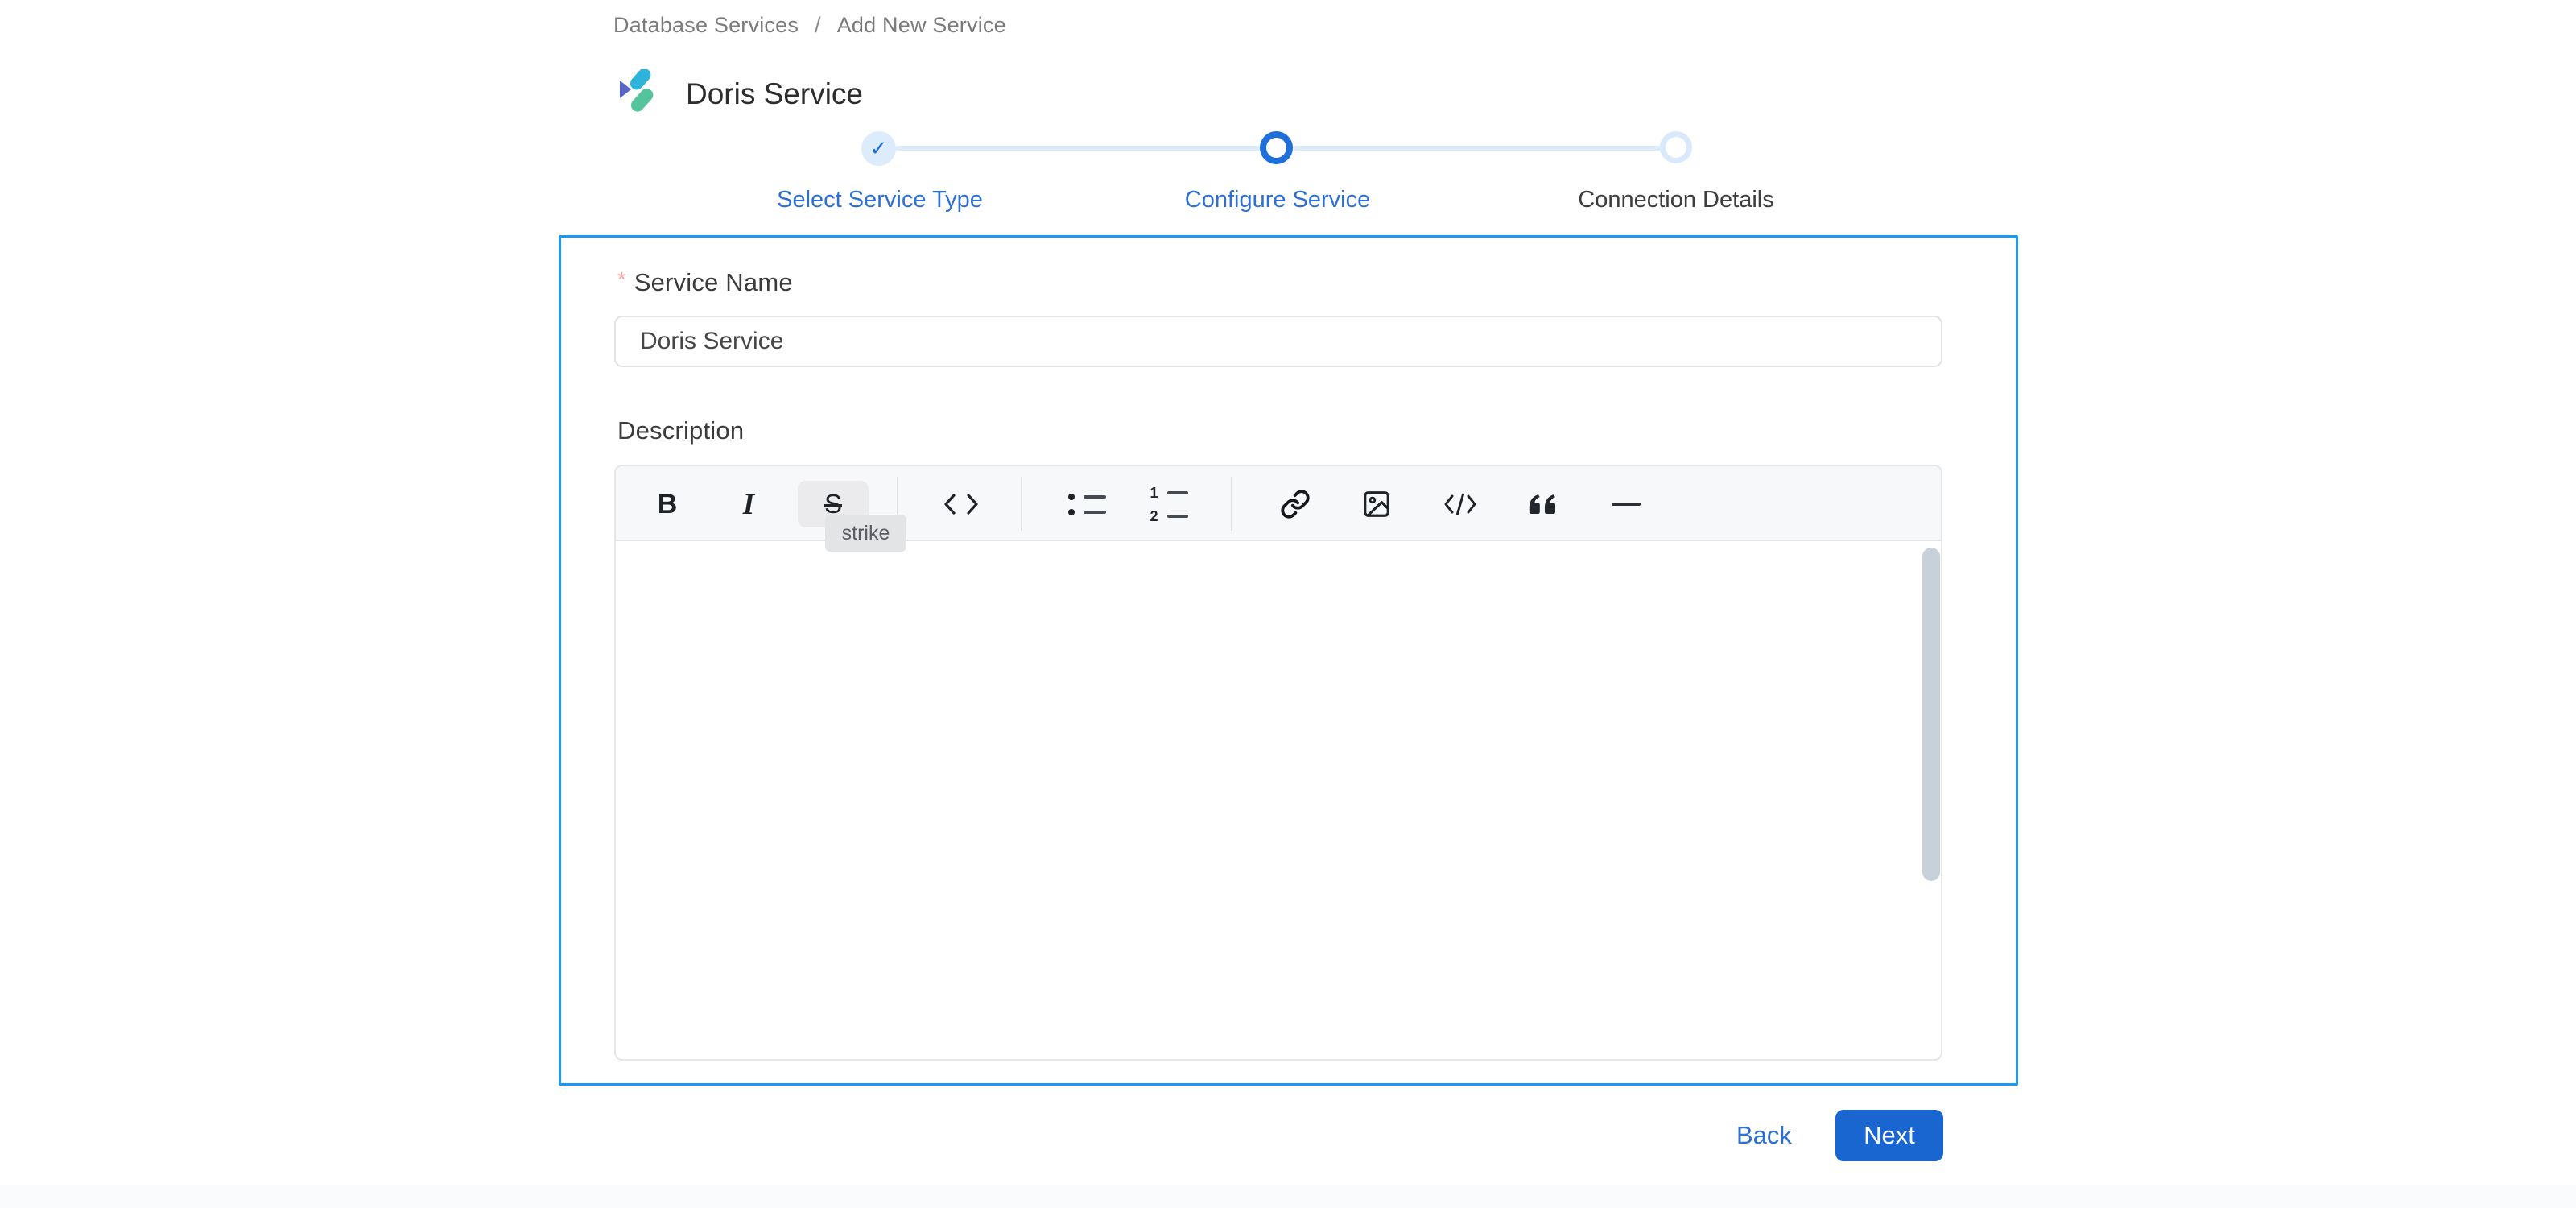 The image size is (2576, 1208). Describe the element at coordinates (1931, 715) in the screenshot. I see `editor-scrollbar-thumb` at that location.